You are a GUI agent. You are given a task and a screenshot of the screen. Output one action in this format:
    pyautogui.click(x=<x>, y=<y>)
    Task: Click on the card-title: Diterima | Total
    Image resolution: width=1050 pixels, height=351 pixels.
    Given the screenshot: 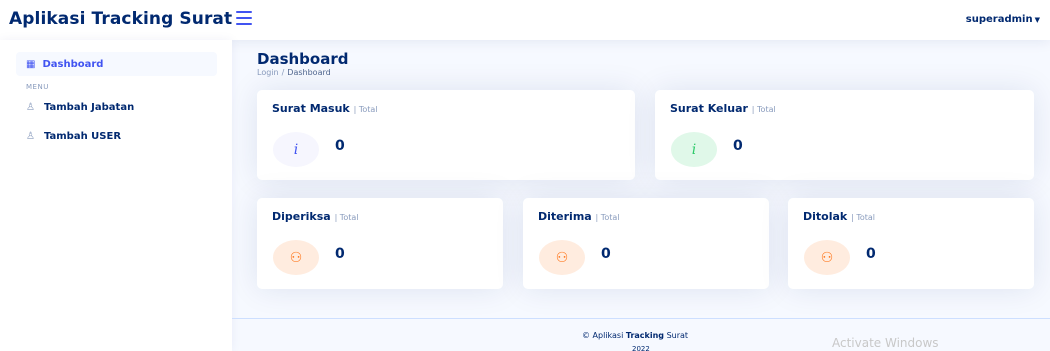 What is the action you would take?
    pyautogui.click(x=578, y=216)
    